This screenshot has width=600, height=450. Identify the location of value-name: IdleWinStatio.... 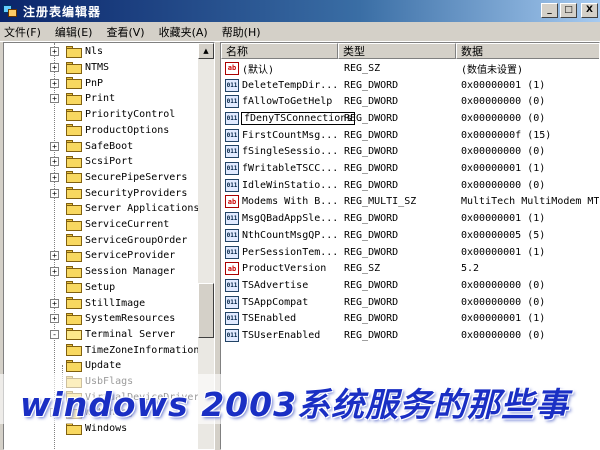
(290, 185).